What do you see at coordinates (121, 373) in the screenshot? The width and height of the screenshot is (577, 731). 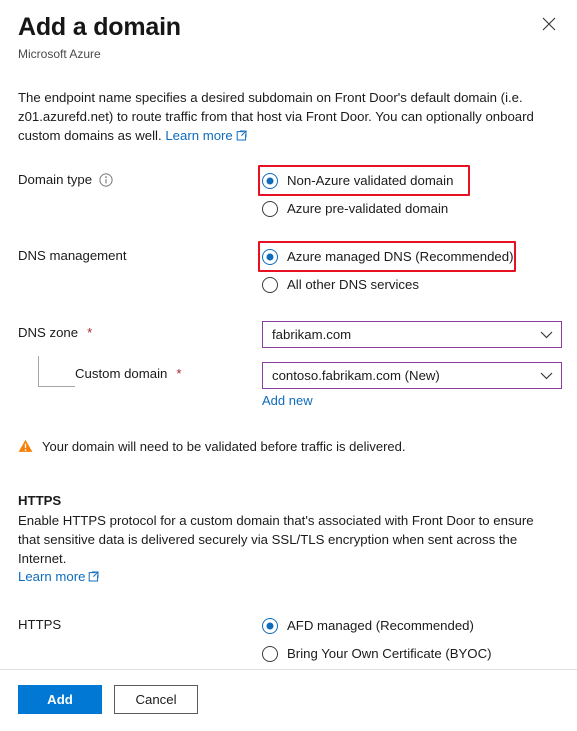 I see `custom-domain-label: Custom domain` at bounding box center [121, 373].